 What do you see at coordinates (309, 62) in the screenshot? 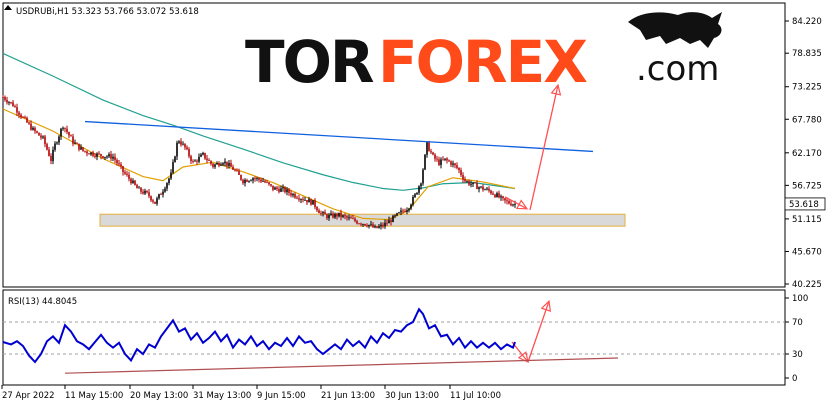
I see `logo-text-tor: TOR` at bounding box center [309, 62].